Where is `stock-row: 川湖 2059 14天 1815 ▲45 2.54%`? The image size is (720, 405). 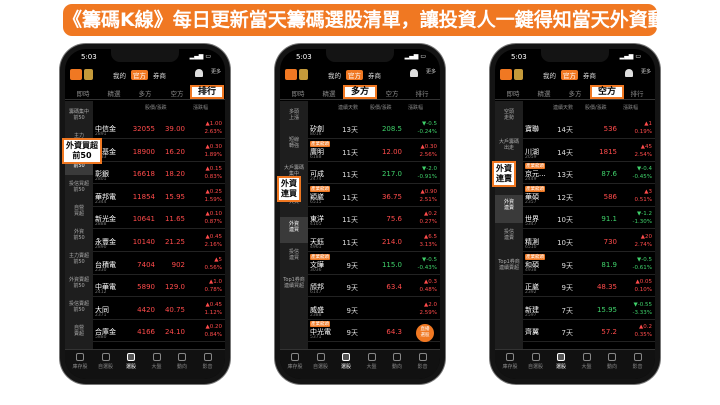 stock-row: 川湖 2059 14天 1815 ▲45 2.54% is located at coordinates (589, 151).